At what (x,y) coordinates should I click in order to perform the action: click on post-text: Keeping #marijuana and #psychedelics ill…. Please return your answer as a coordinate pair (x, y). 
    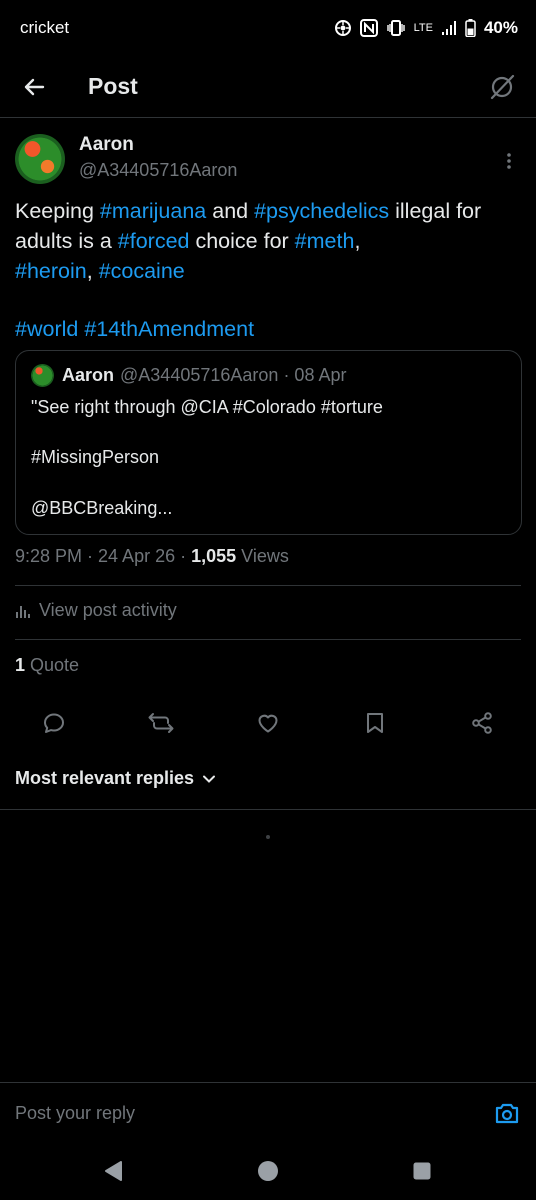
    Looking at the image, I should click on (268, 270).